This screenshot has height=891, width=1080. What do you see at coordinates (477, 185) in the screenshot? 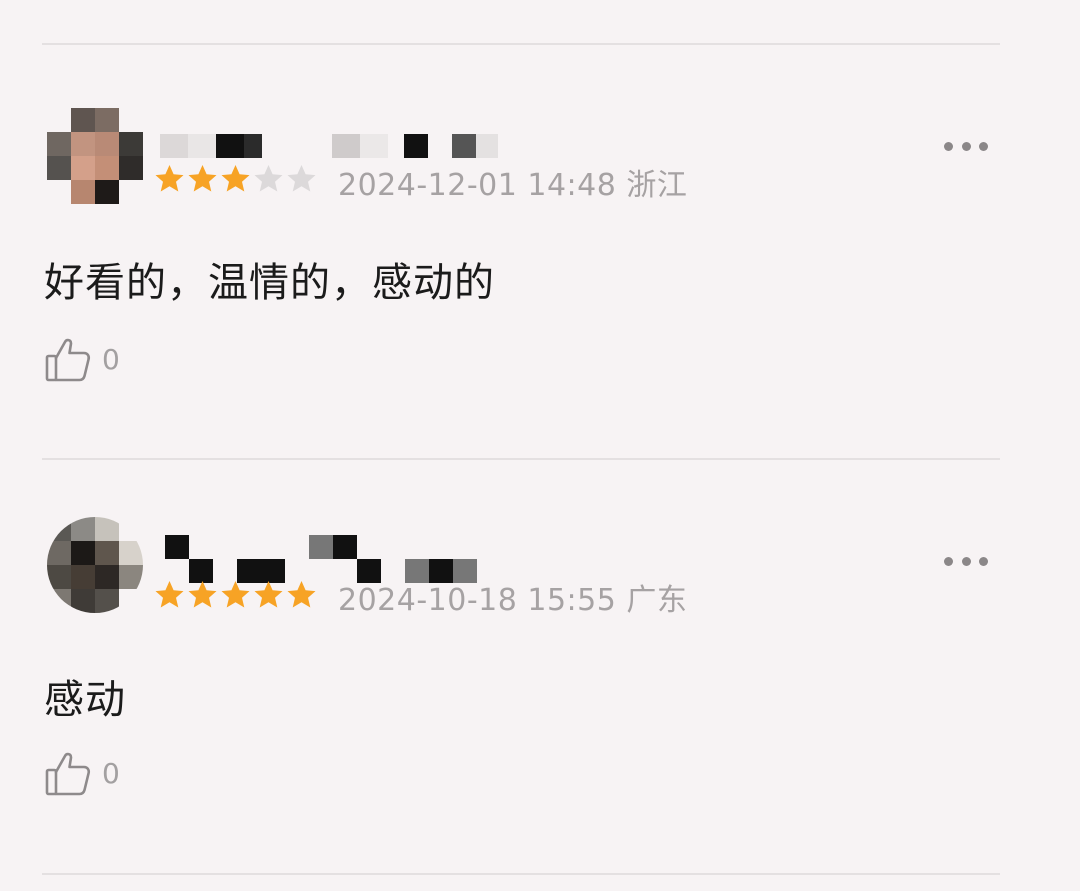
I see `review-date: 2024-12-01 14:48` at bounding box center [477, 185].